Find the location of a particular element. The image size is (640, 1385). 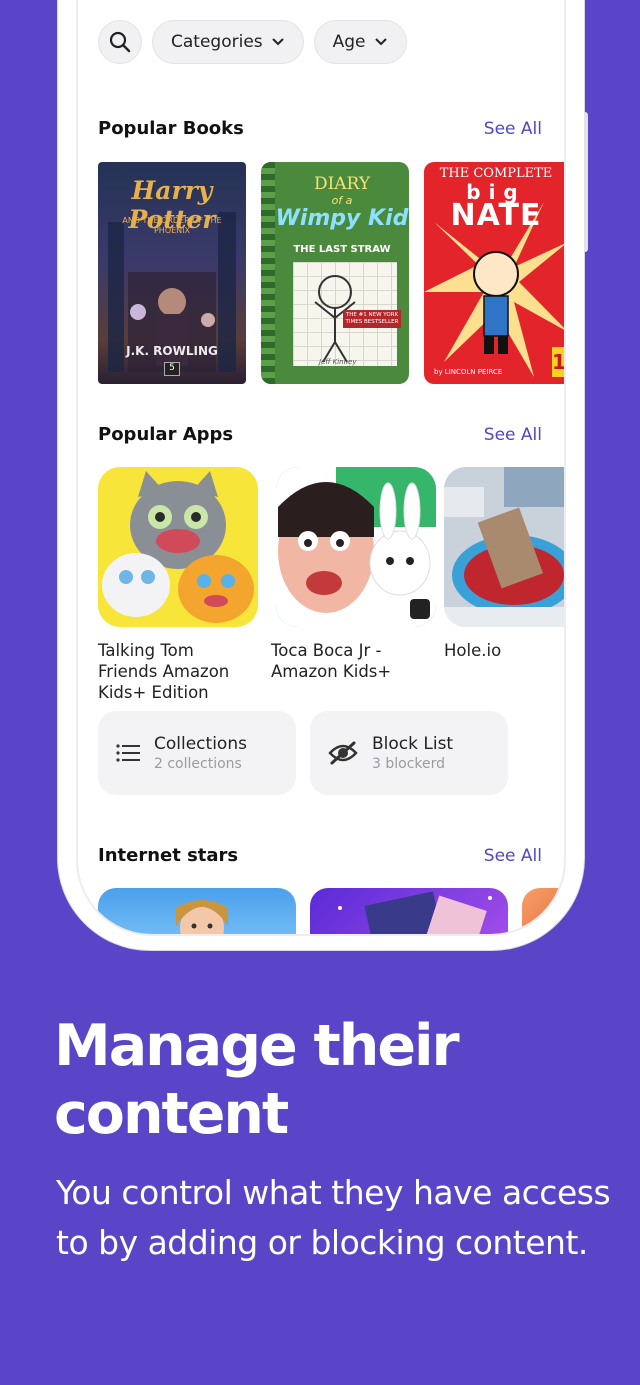

hole-io-art is located at coordinates (504, 547).